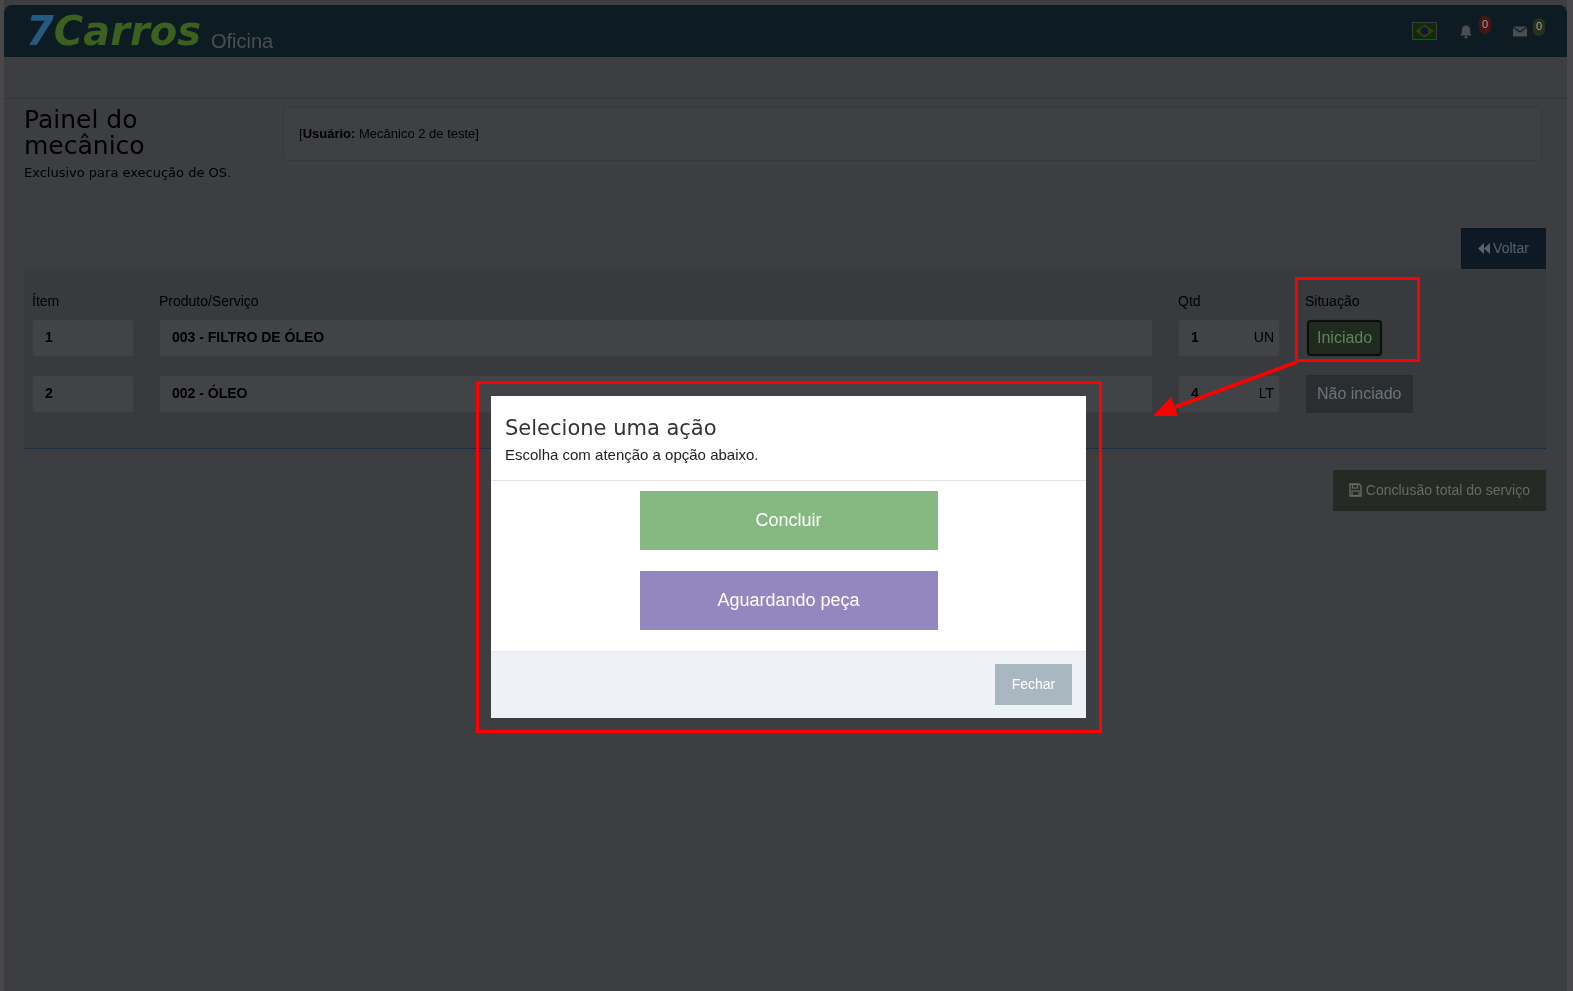 The width and height of the screenshot is (1573, 991). What do you see at coordinates (1484, 248) in the screenshot?
I see `double-chevron-left-icon` at bounding box center [1484, 248].